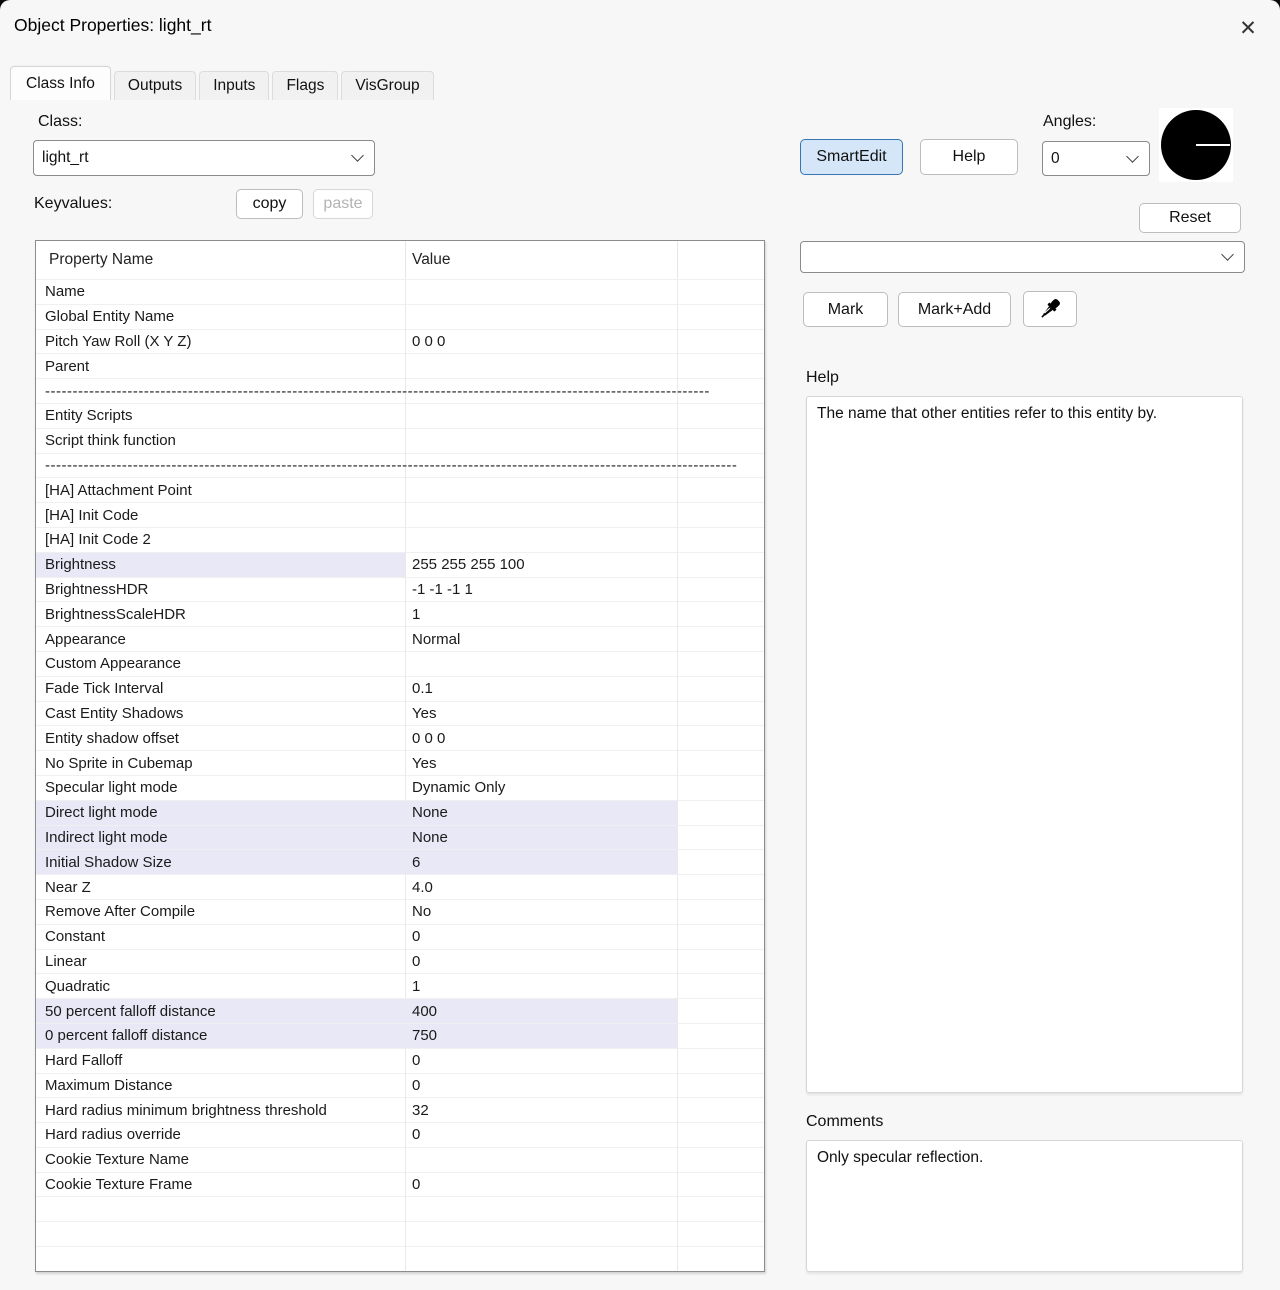 The width and height of the screenshot is (1280, 1290). What do you see at coordinates (343, 204) in the screenshot?
I see `paste-button: paste` at bounding box center [343, 204].